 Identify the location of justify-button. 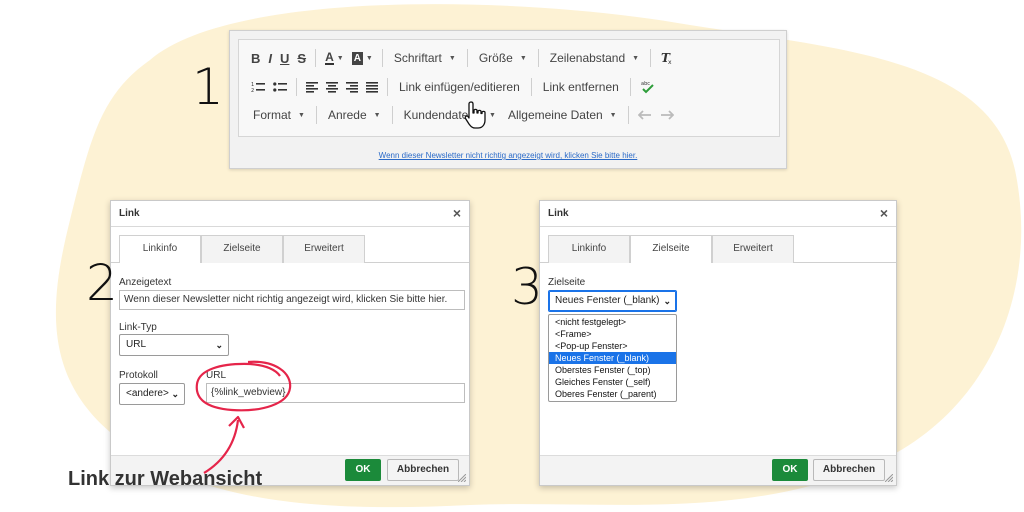
(372, 87).